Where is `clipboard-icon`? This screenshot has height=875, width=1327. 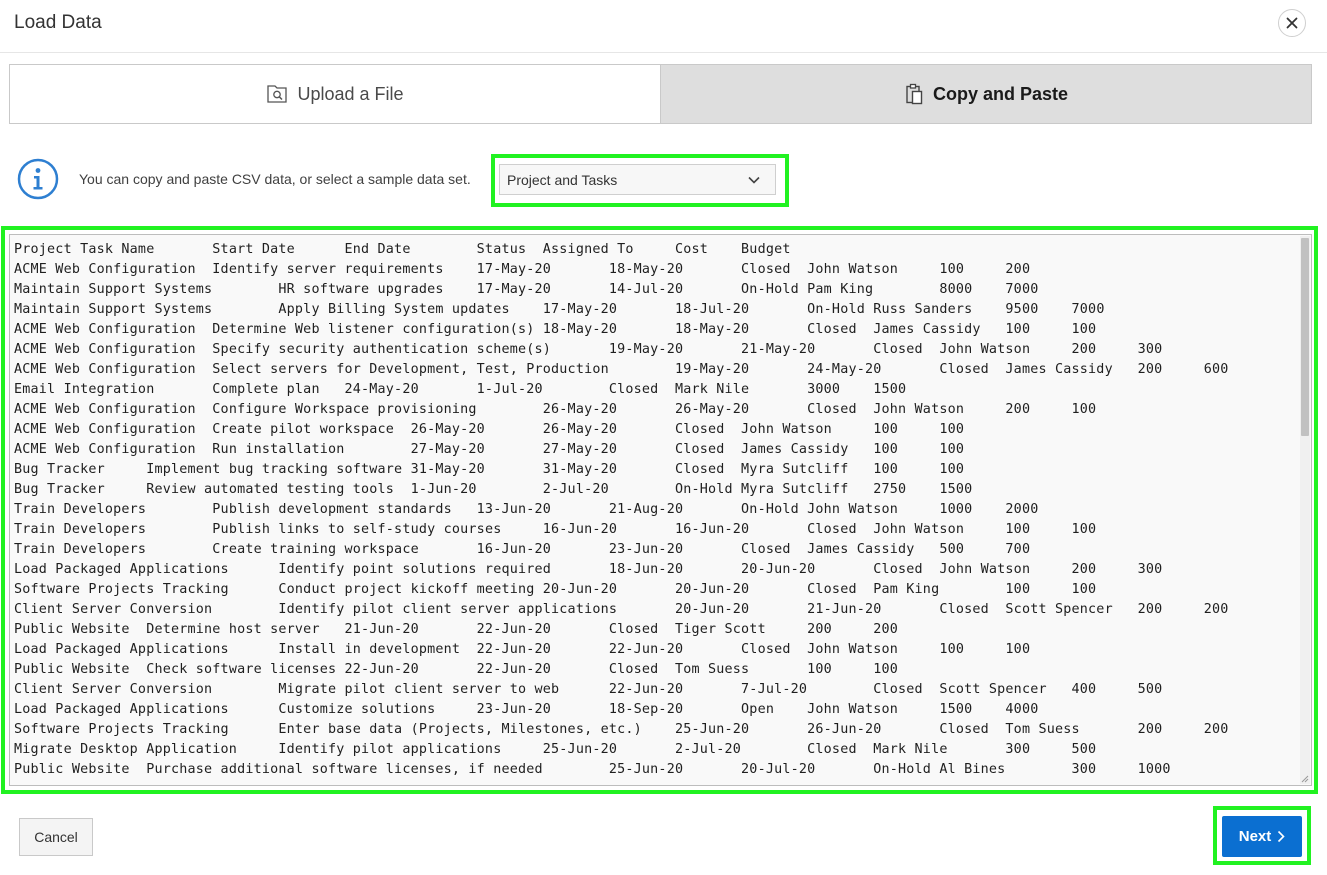 clipboard-icon is located at coordinates (914, 94).